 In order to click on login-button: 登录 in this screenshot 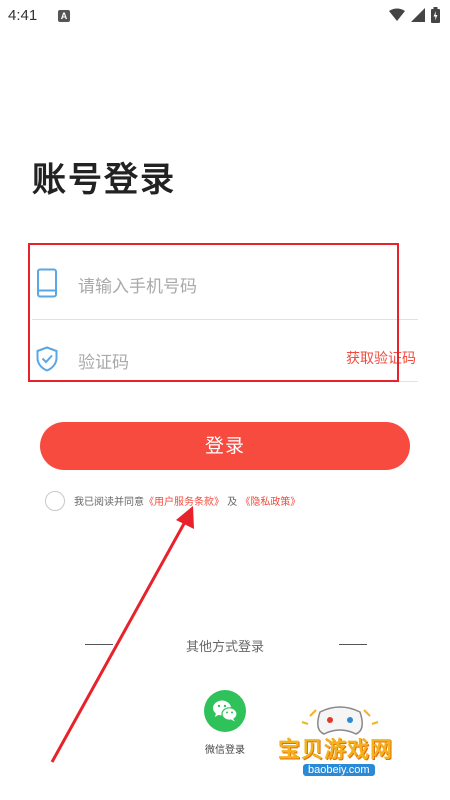, I will do `click(225, 446)`.